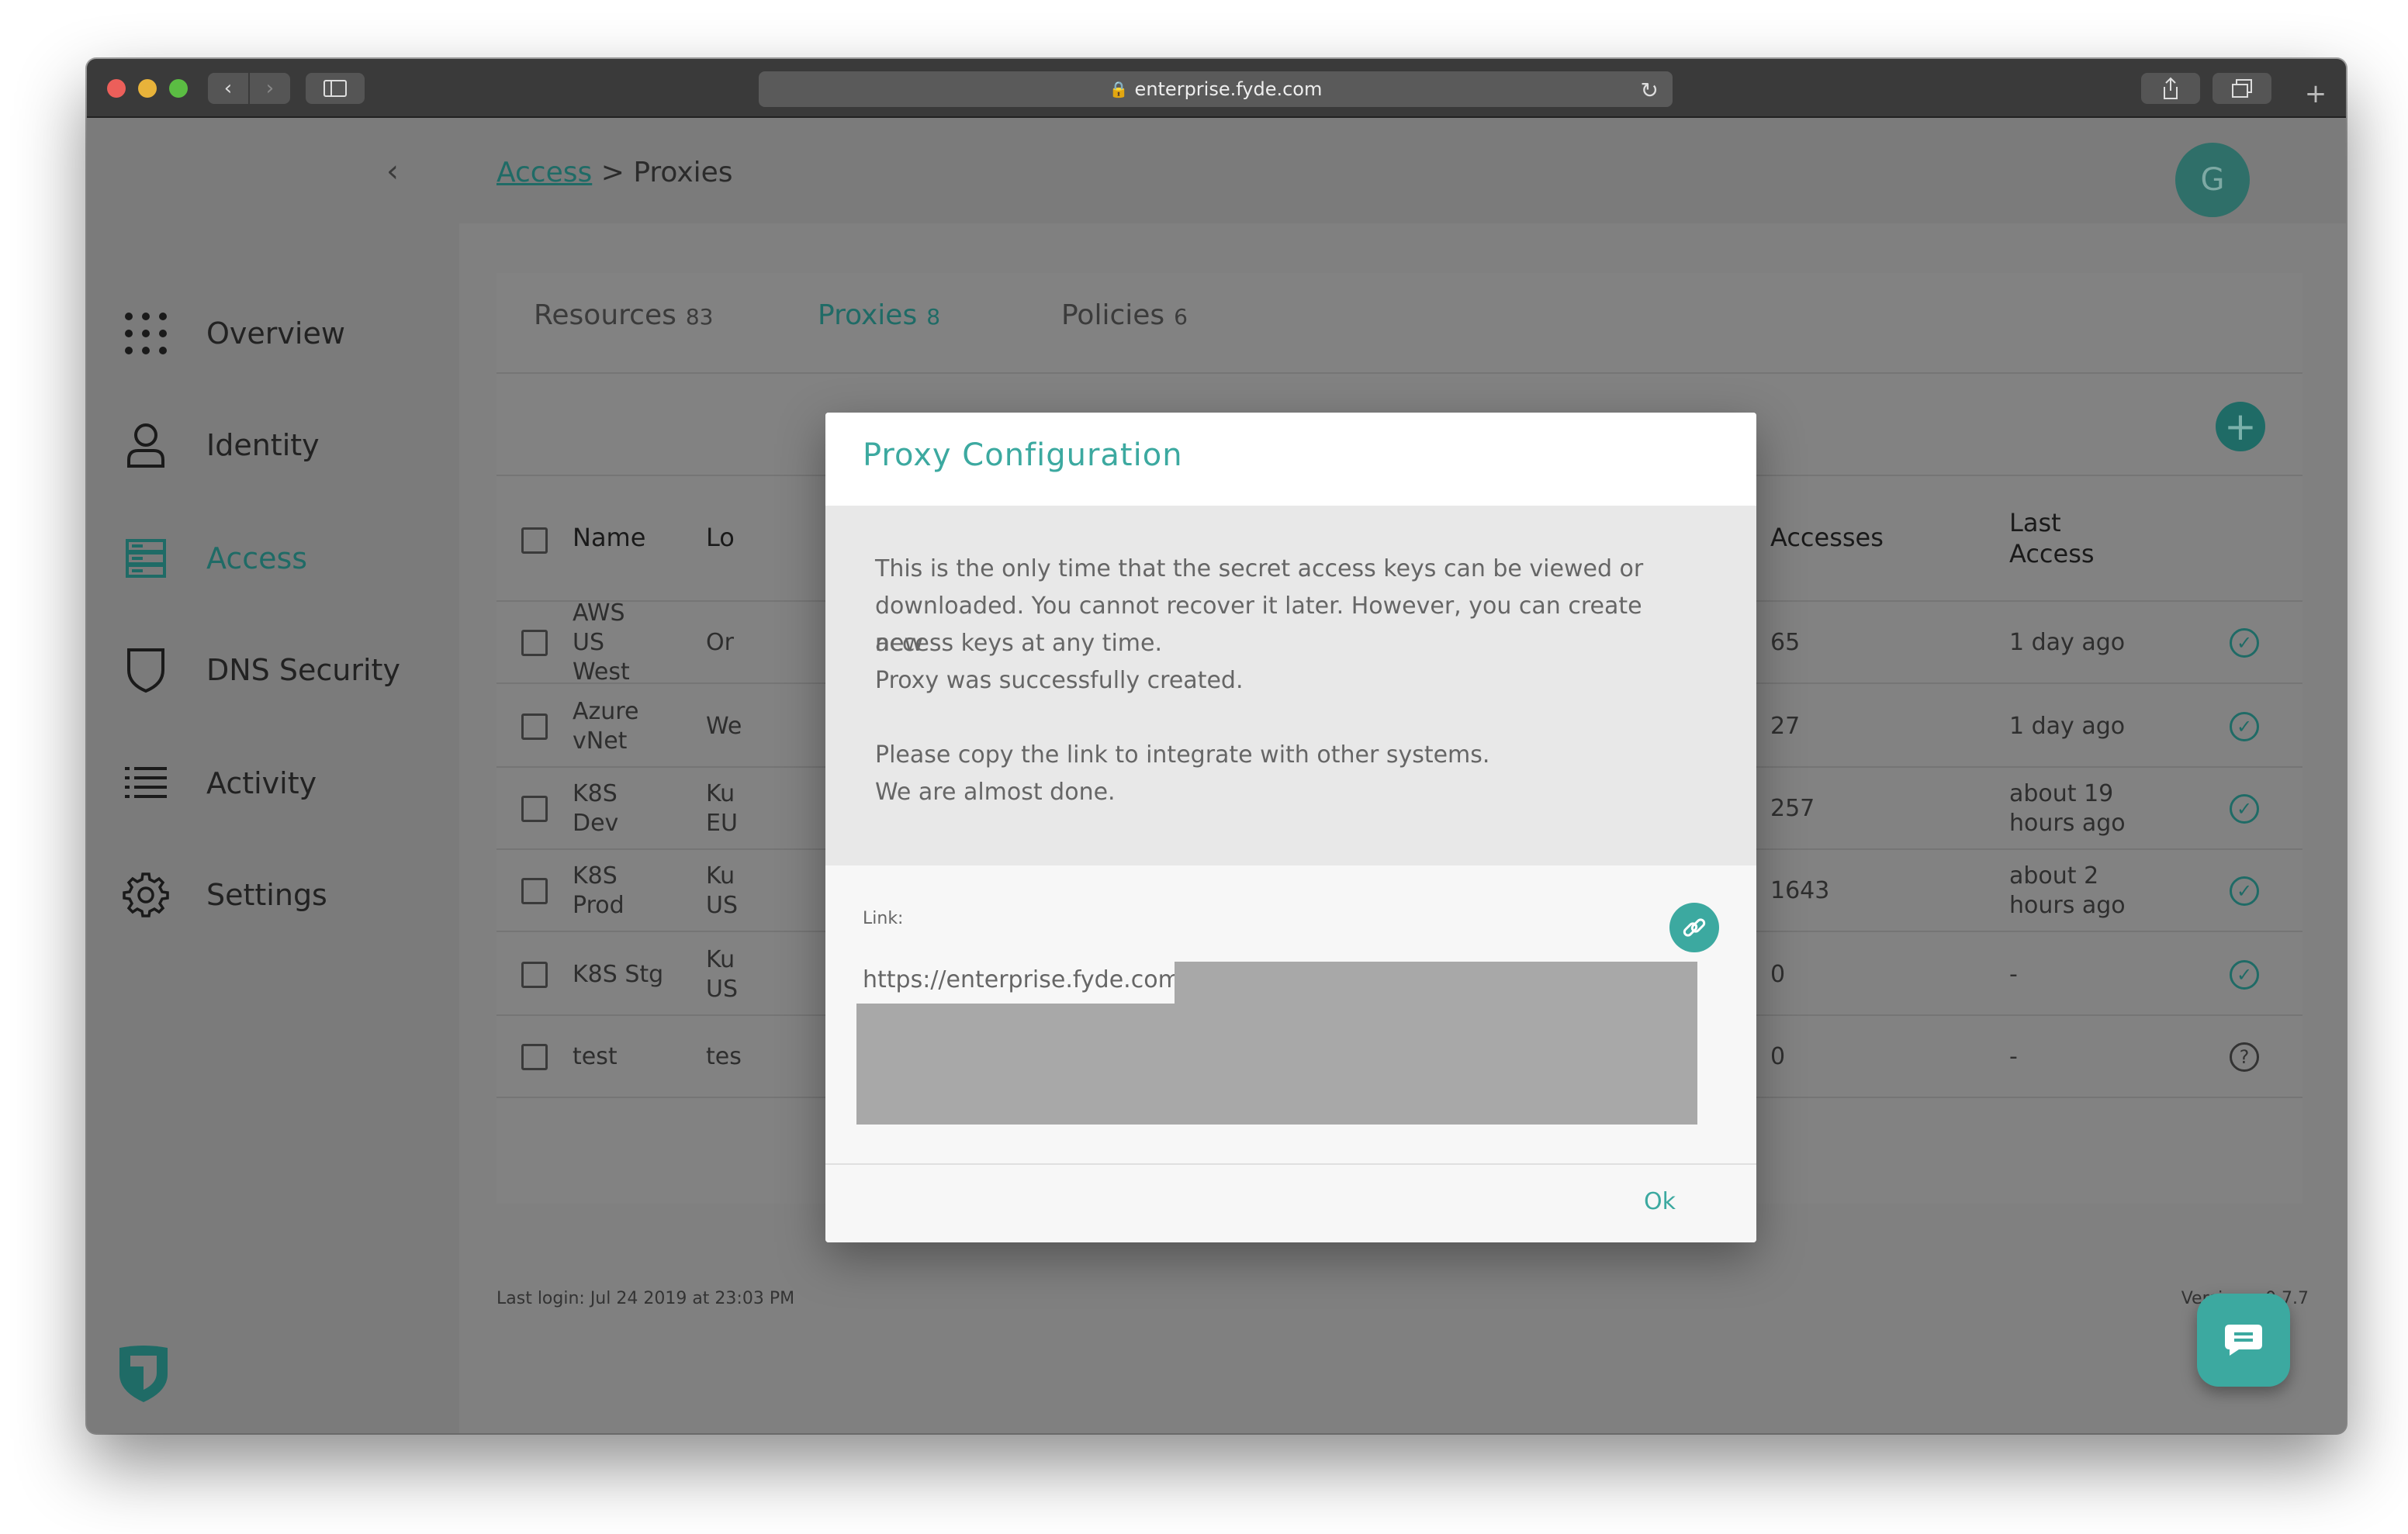 This screenshot has width=2408, height=1534. I want to click on sidebar-item-identity: Identity, so click(220, 445).